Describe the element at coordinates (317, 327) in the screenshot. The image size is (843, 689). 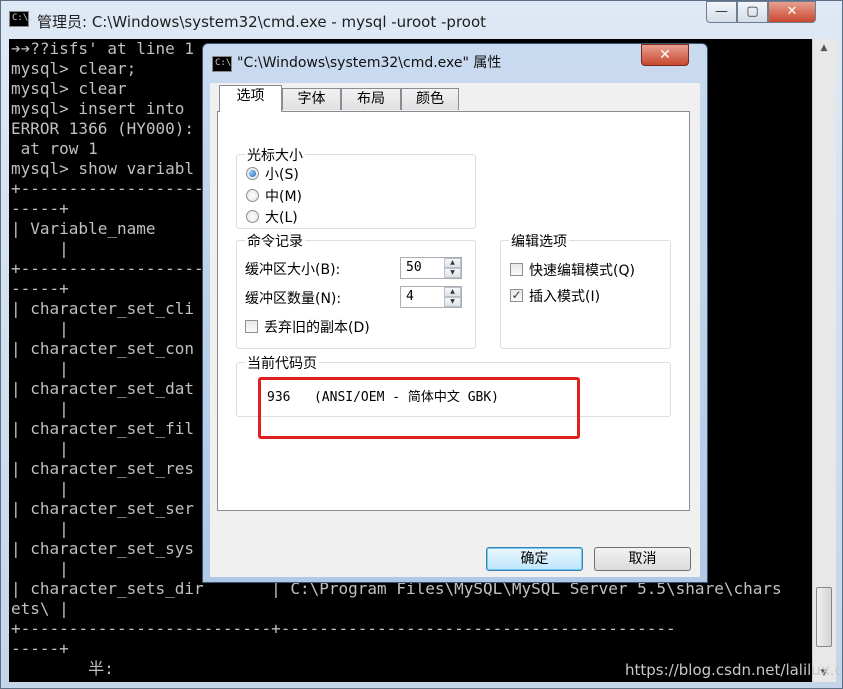
I see `discard-duplicates-label: 丢弃旧的副本(D)` at that location.